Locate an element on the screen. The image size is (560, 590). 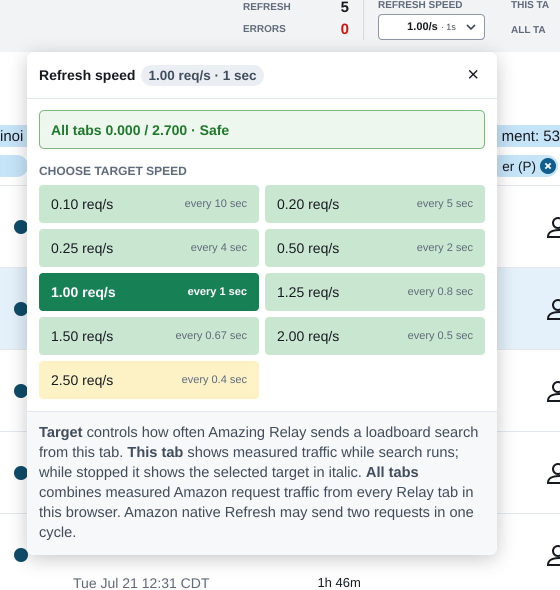
stat-label: ALL TA is located at coordinates (529, 30).